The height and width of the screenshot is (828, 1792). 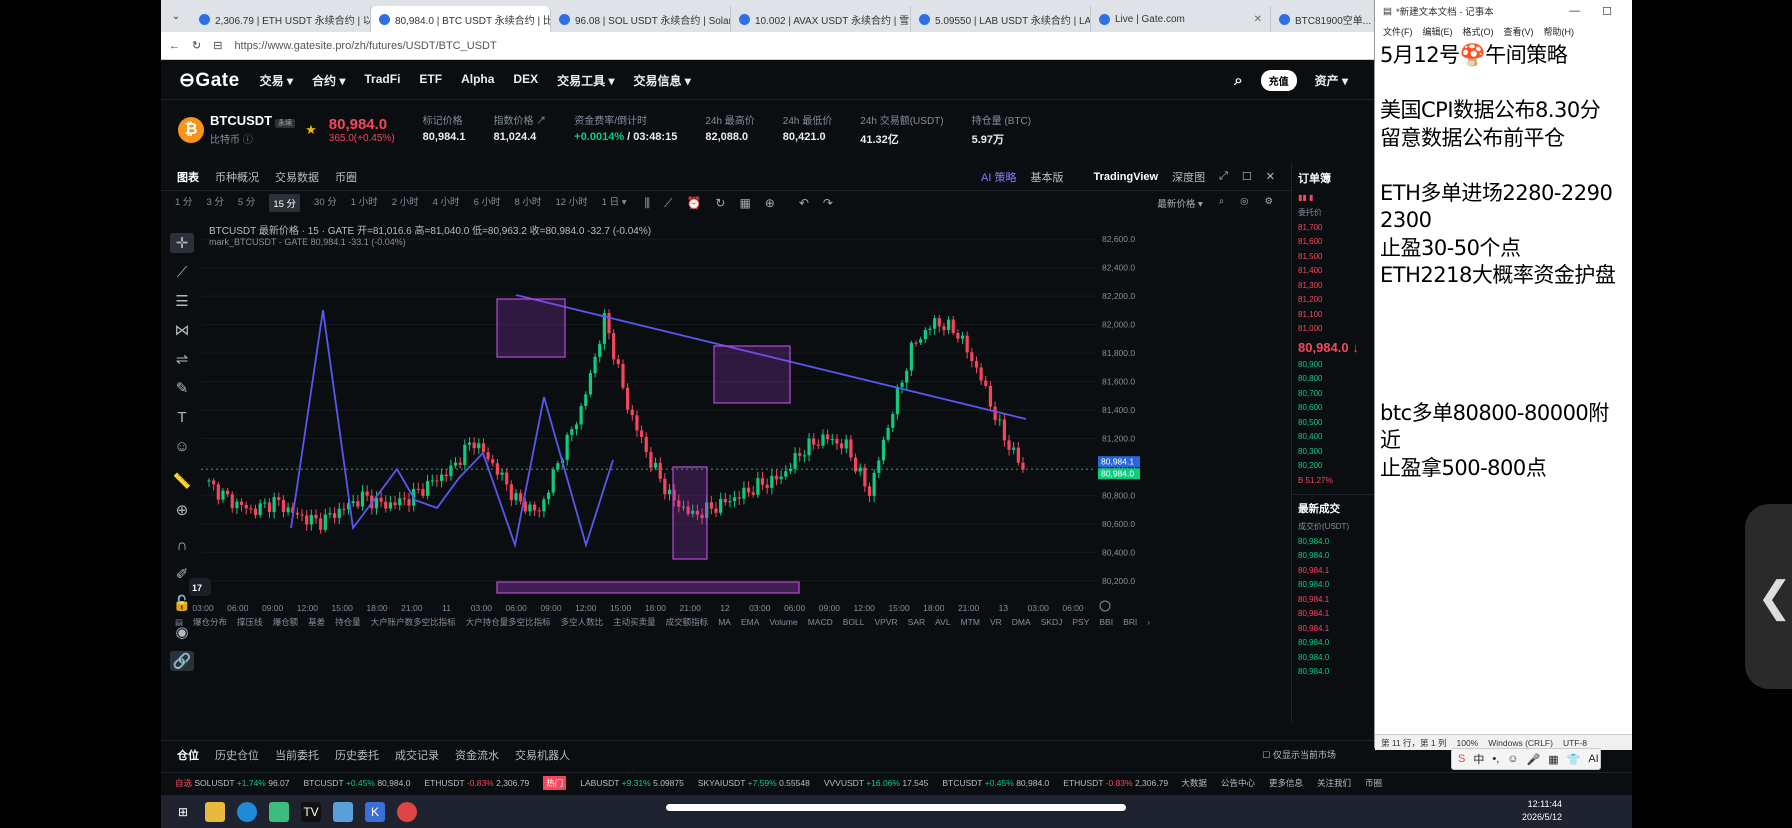 What do you see at coordinates (382, 80) in the screenshot?
I see `nav-item: TradFi` at bounding box center [382, 80].